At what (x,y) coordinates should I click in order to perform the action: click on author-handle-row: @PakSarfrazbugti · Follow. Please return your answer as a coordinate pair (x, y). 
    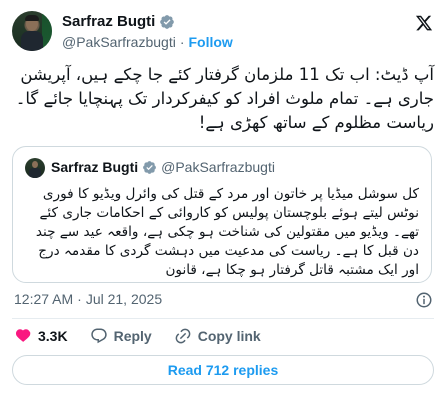
    Looking at the image, I should click on (147, 42).